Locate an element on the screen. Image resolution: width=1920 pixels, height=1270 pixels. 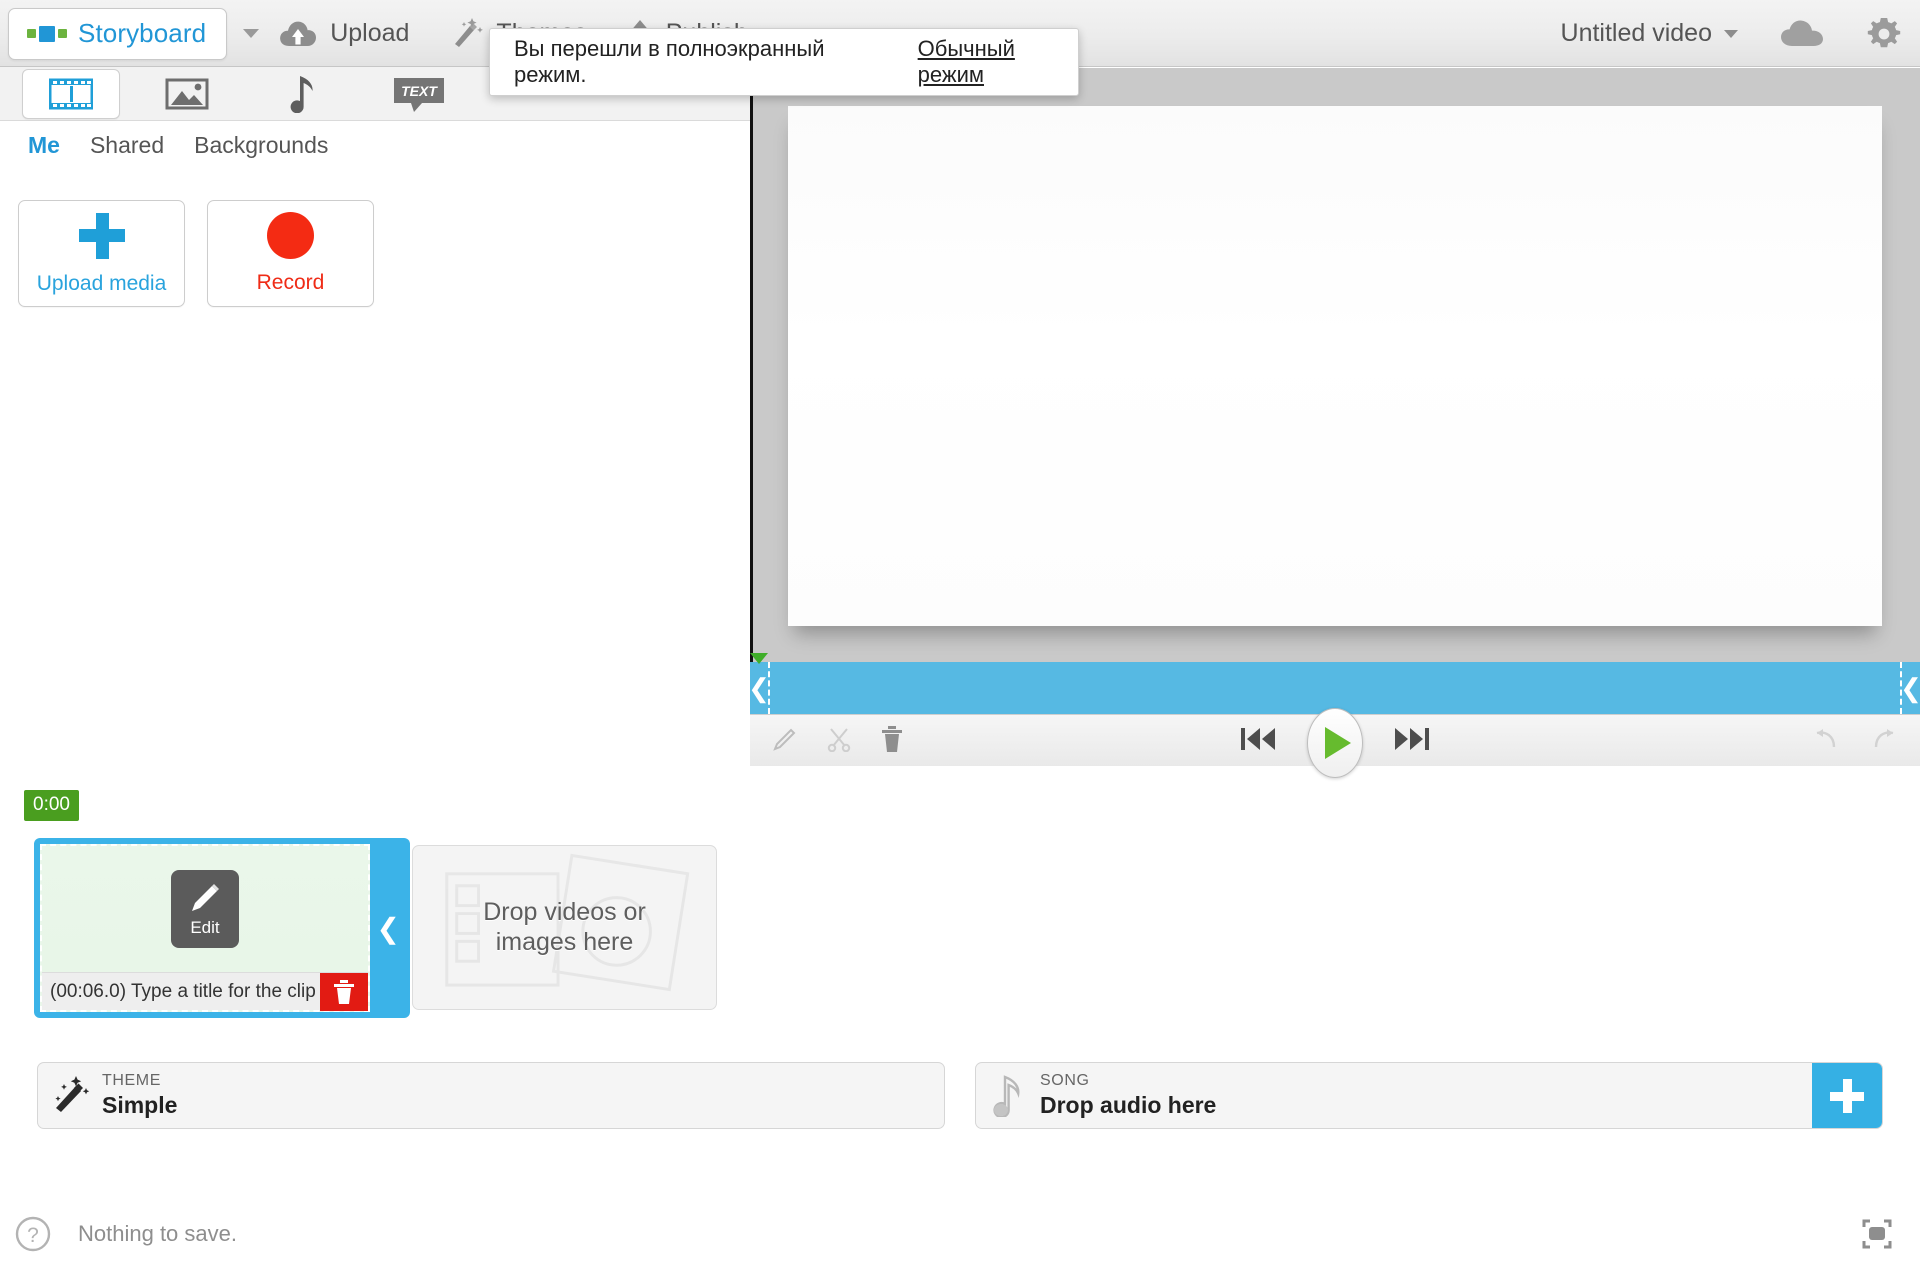
theme-meta: THEME Simple is located at coordinates (139, 1095).